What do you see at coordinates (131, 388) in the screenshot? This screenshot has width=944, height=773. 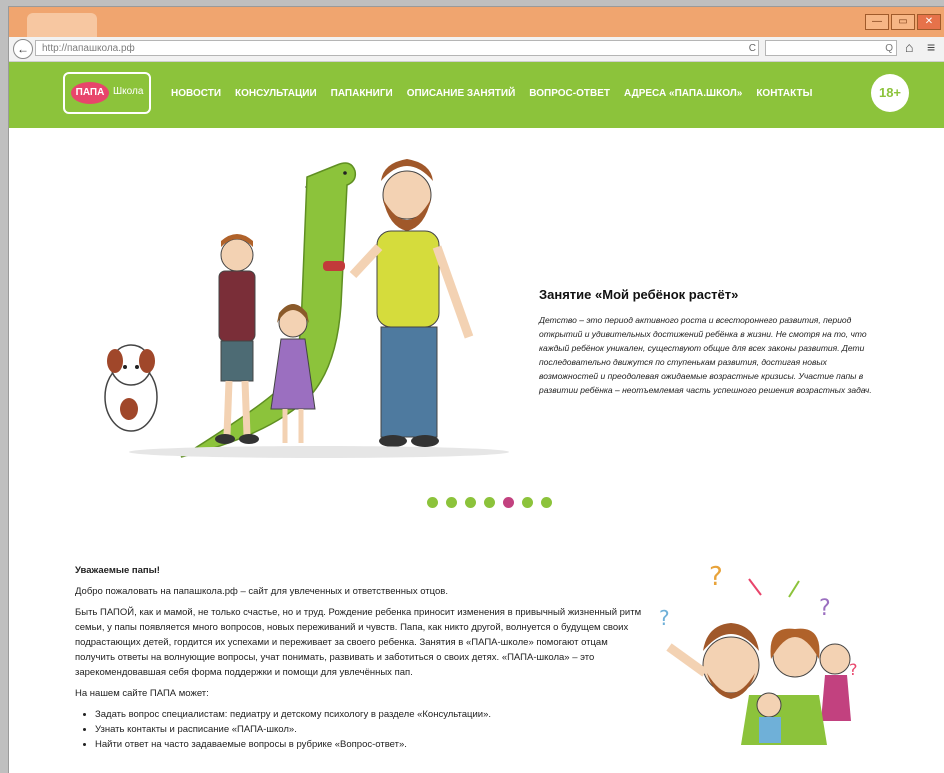 I see `dog-figure` at bounding box center [131, 388].